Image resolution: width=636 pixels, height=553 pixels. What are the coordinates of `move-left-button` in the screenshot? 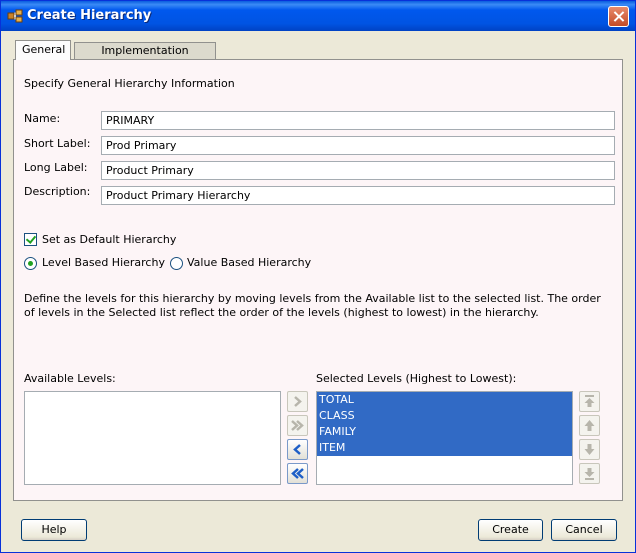 It's located at (297, 449).